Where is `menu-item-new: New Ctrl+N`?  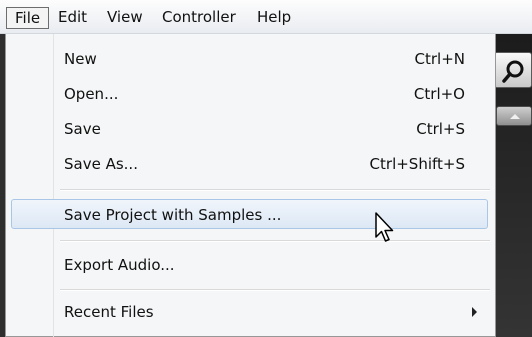
menu-item-new: New Ctrl+N is located at coordinates (250, 59).